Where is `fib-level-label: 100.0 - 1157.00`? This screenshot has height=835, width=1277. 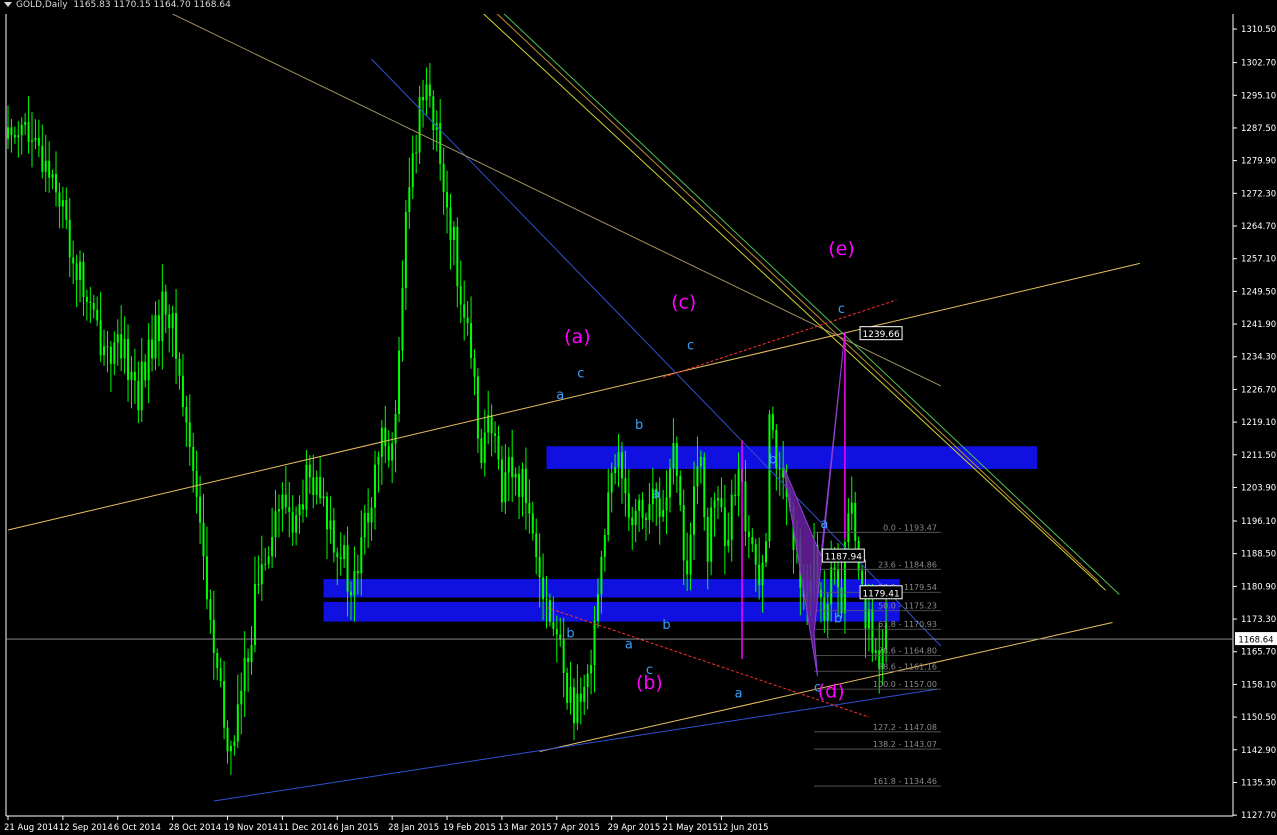 fib-level-label: 100.0 - 1157.00 is located at coordinates (905, 684).